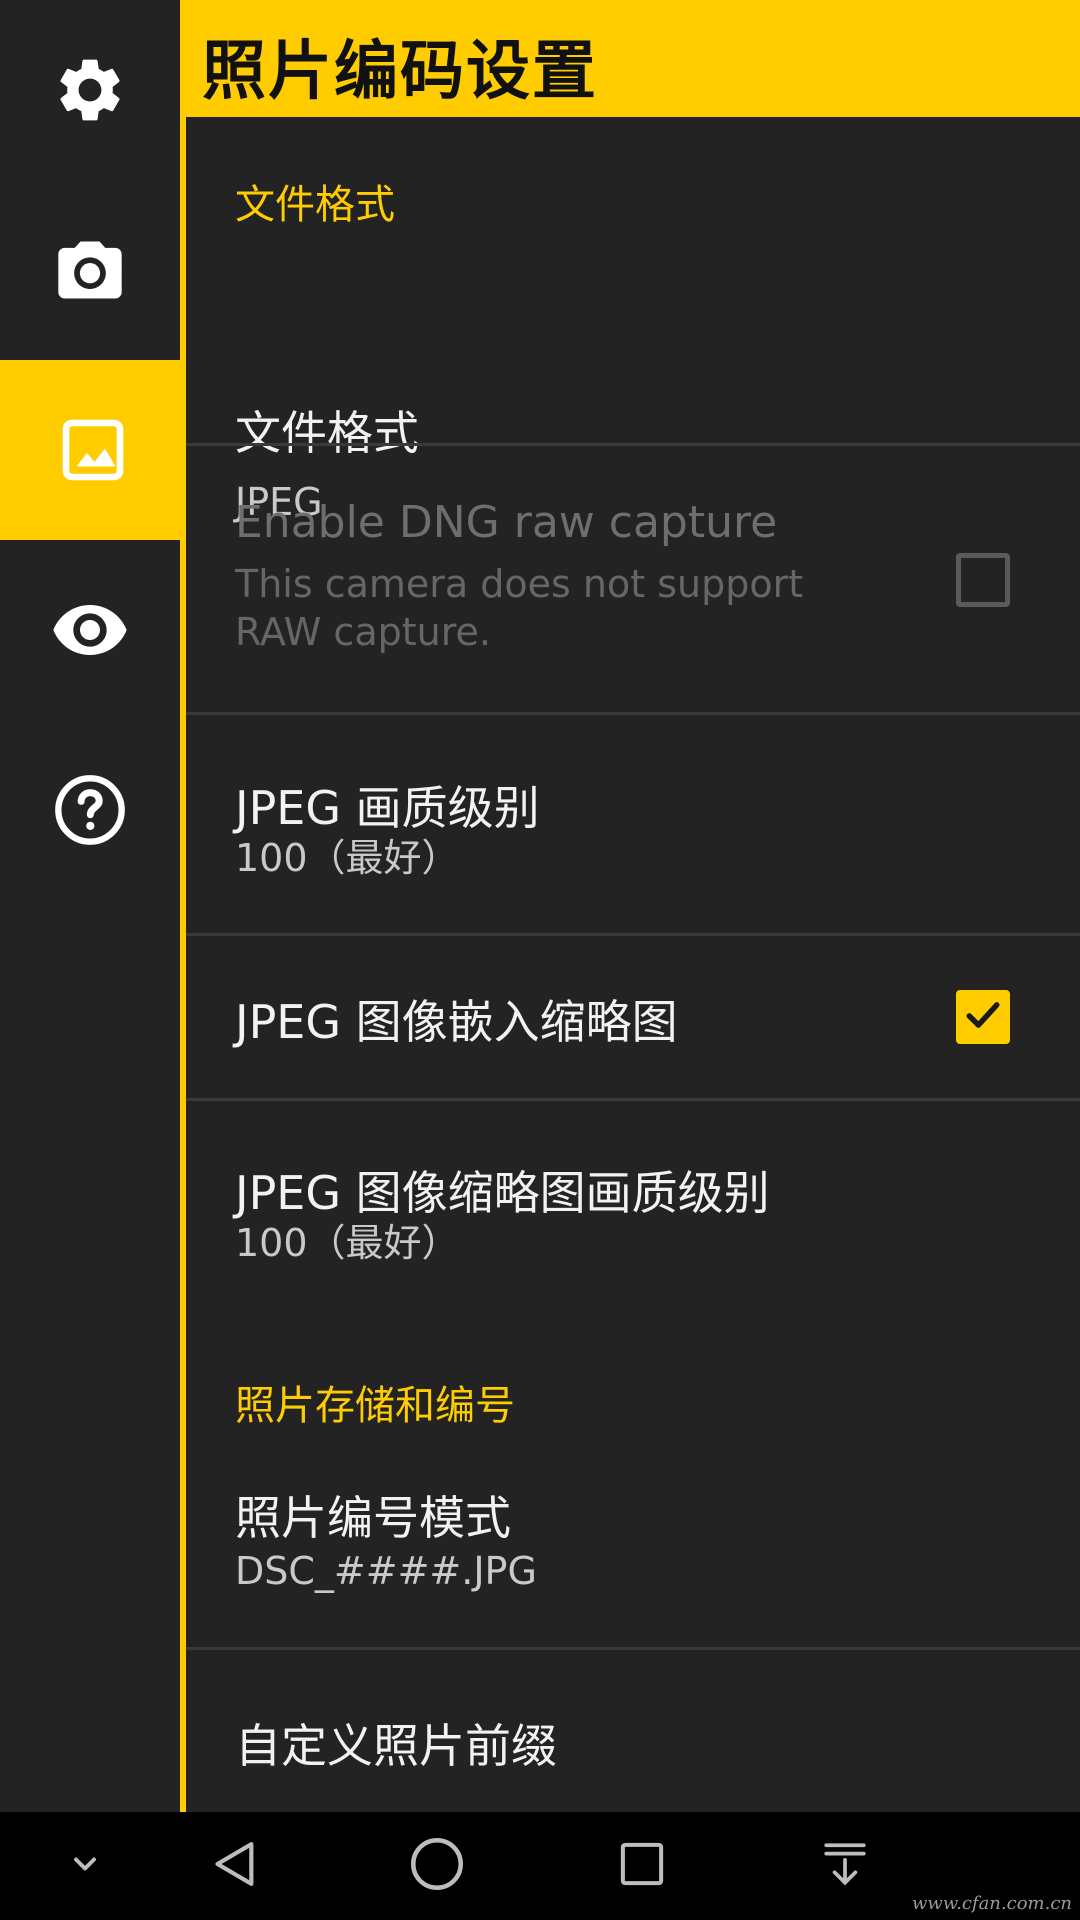 The image size is (1080, 1920). What do you see at coordinates (386, 1571) in the screenshot?
I see `pref-summary: DSC_####.JPG` at bounding box center [386, 1571].